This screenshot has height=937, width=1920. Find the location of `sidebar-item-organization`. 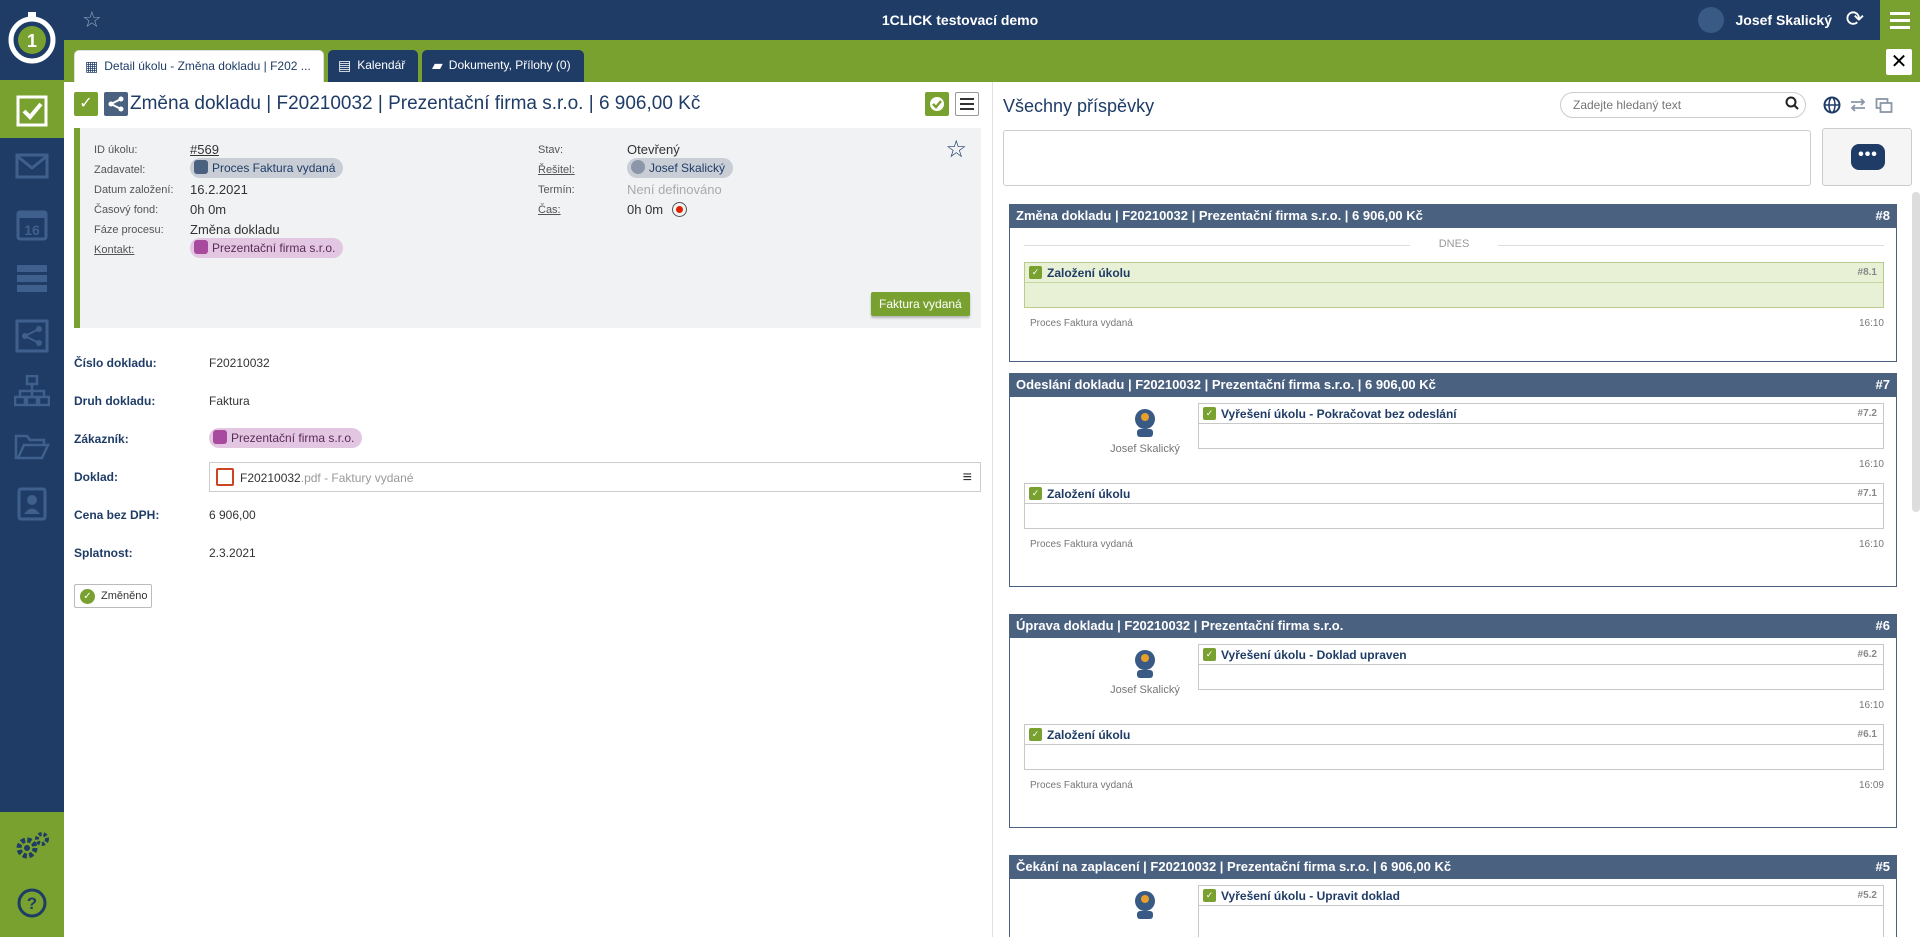

sidebar-item-organization is located at coordinates (32, 390).